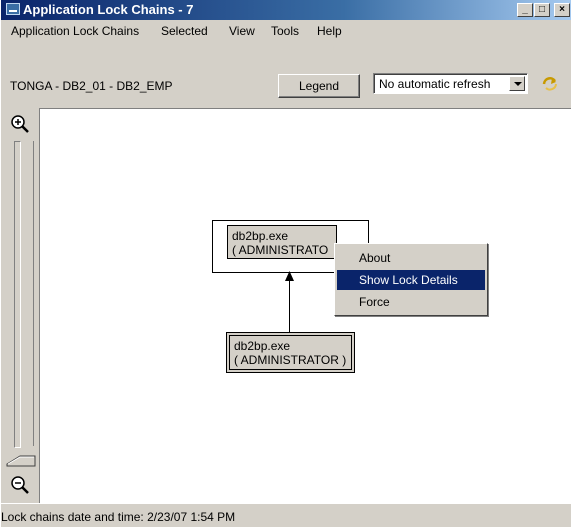 The image size is (571, 527). I want to click on lock-holder-node: db2bp.exe ( ADMINISTRATO, so click(282, 242).